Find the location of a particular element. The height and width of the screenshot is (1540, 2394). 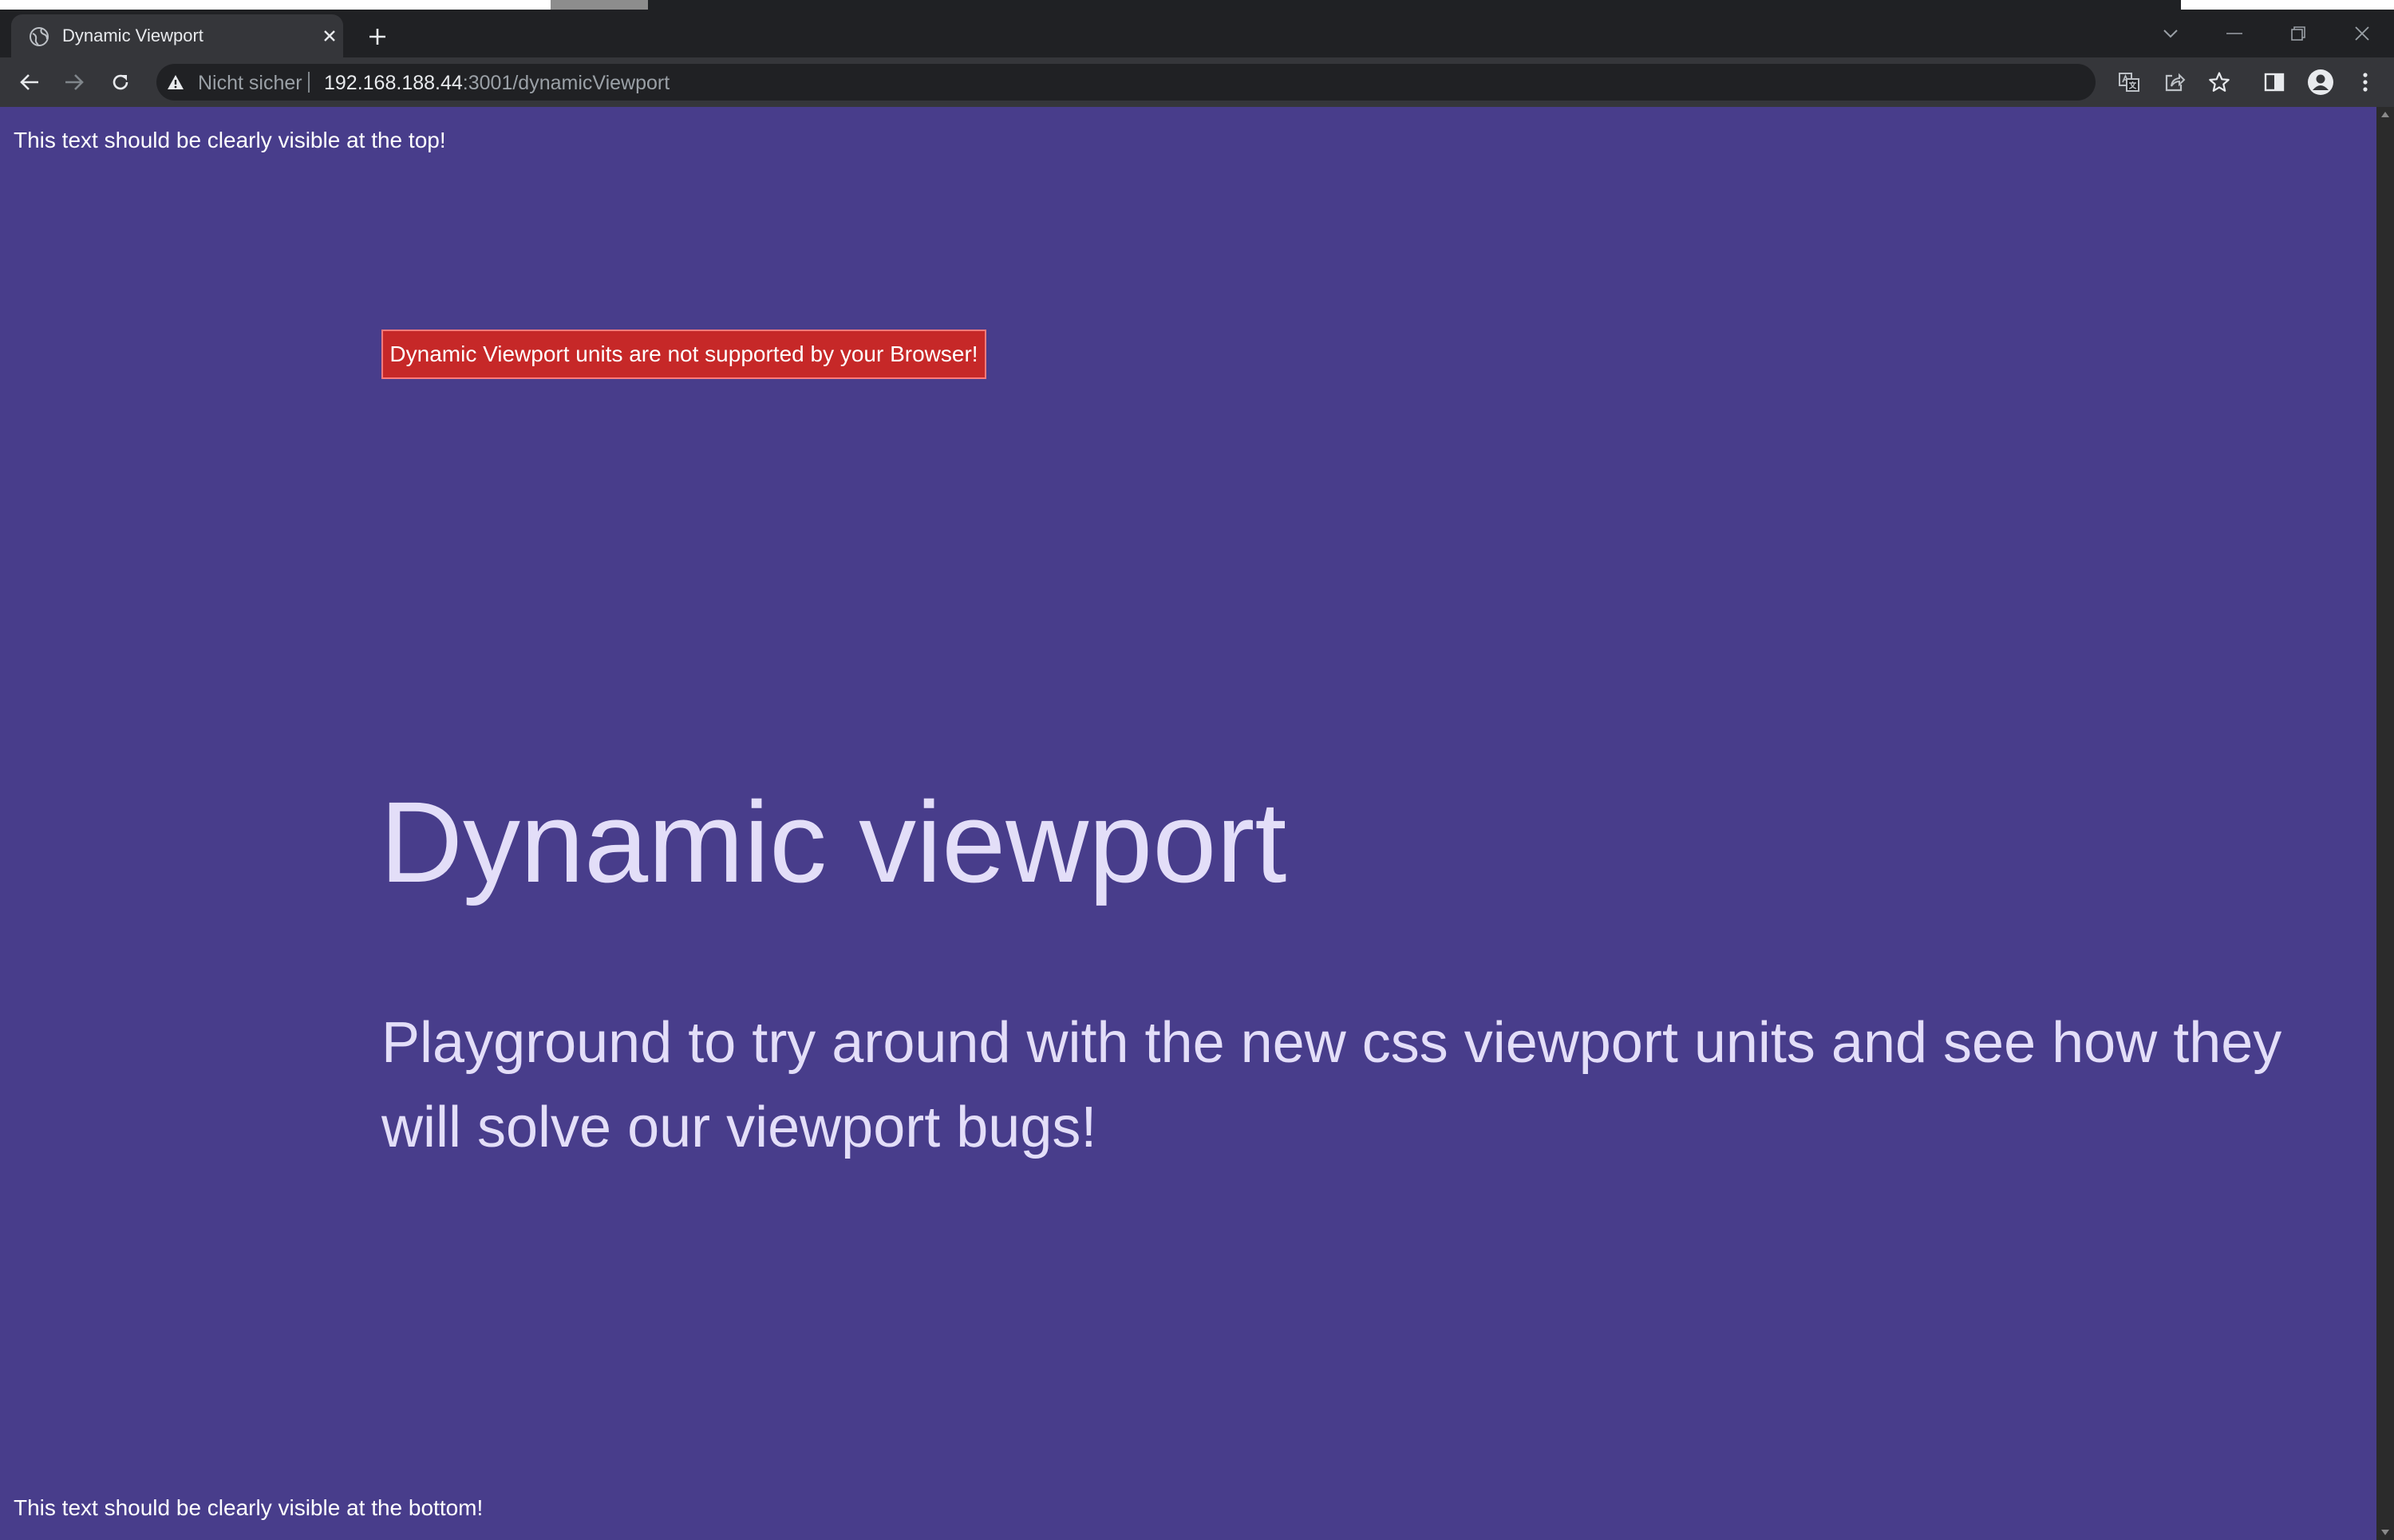

tab-dynamic-viewport: Dynamic Viewport is located at coordinates (177, 35).